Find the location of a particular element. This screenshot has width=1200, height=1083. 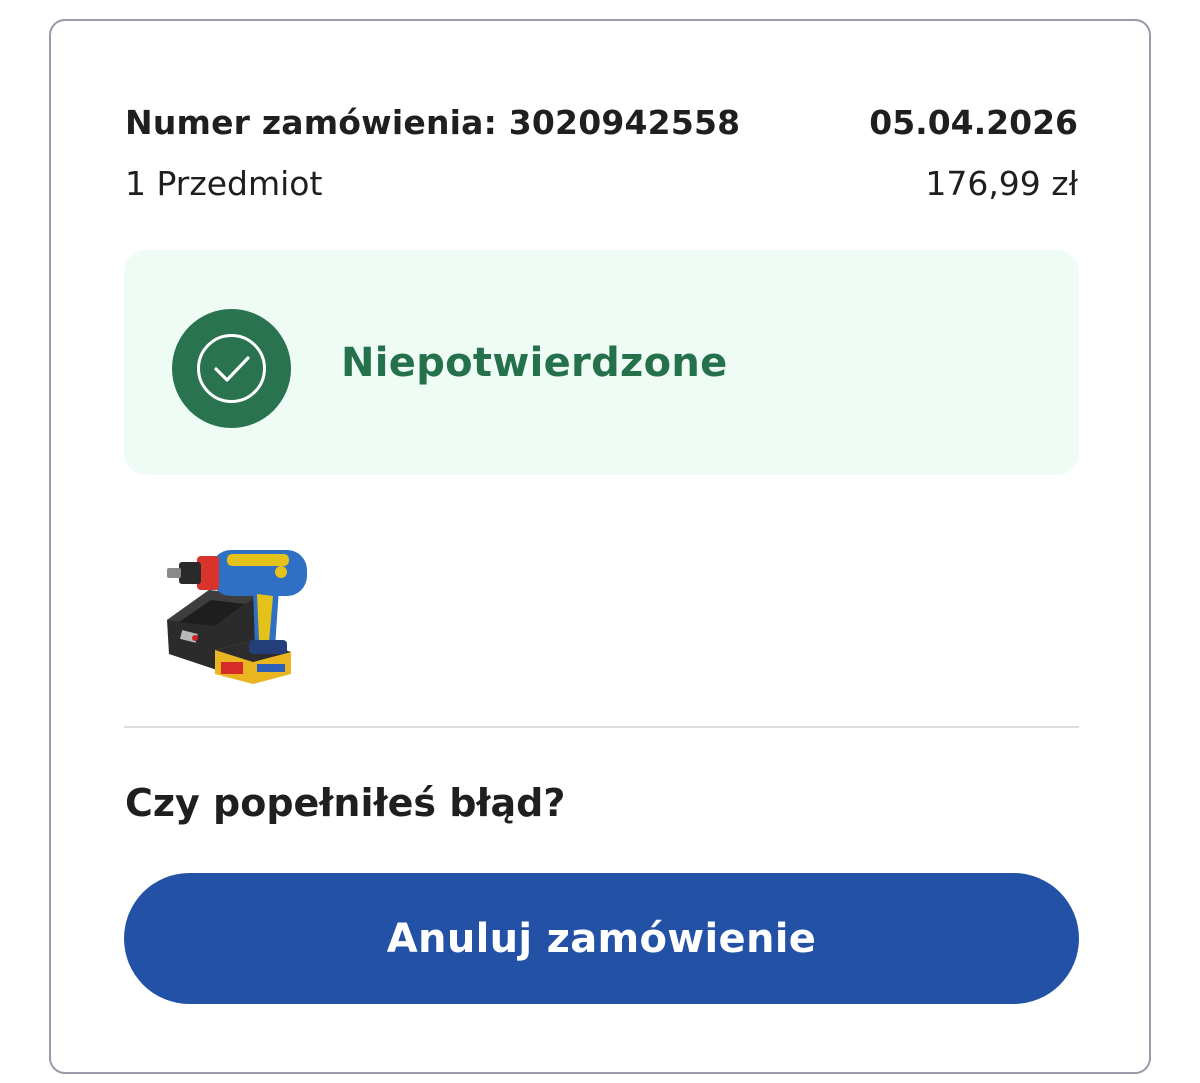

order-date: 05.04.2026 is located at coordinates (973, 122).